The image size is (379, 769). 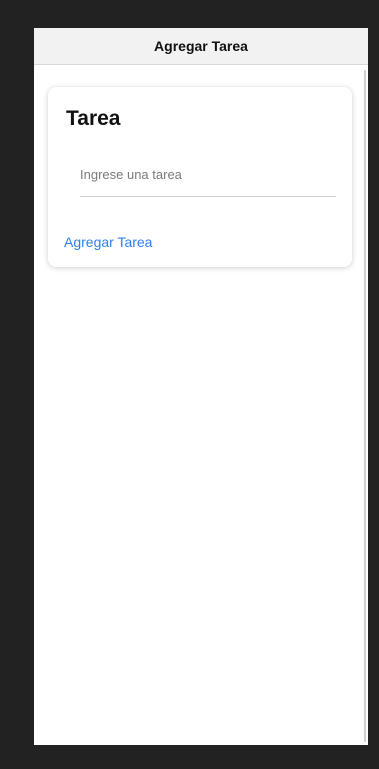 What do you see at coordinates (108, 242) in the screenshot?
I see `add-task-button: Agregar Tarea` at bounding box center [108, 242].